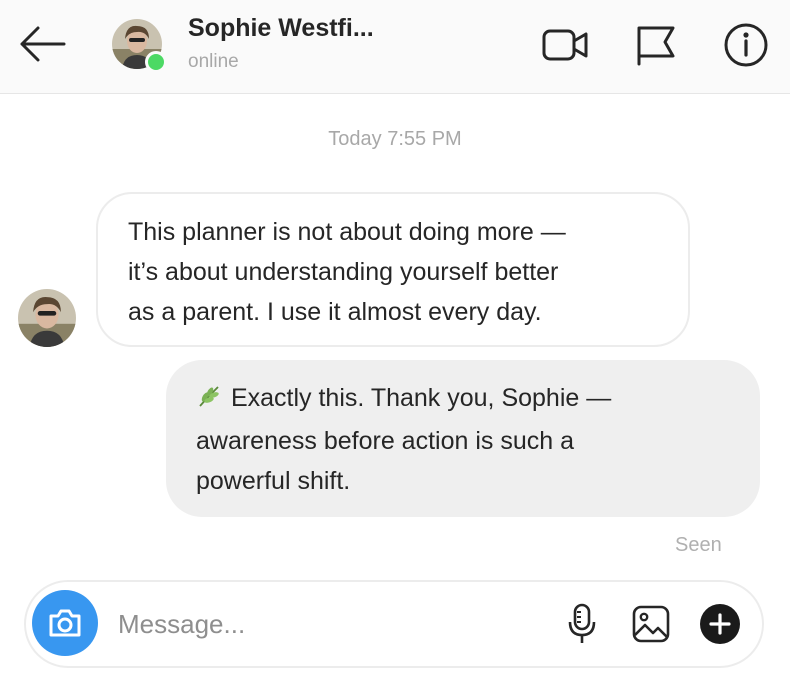 The image size is (790, 692). I want to click on image-icon, so click(651, 624).